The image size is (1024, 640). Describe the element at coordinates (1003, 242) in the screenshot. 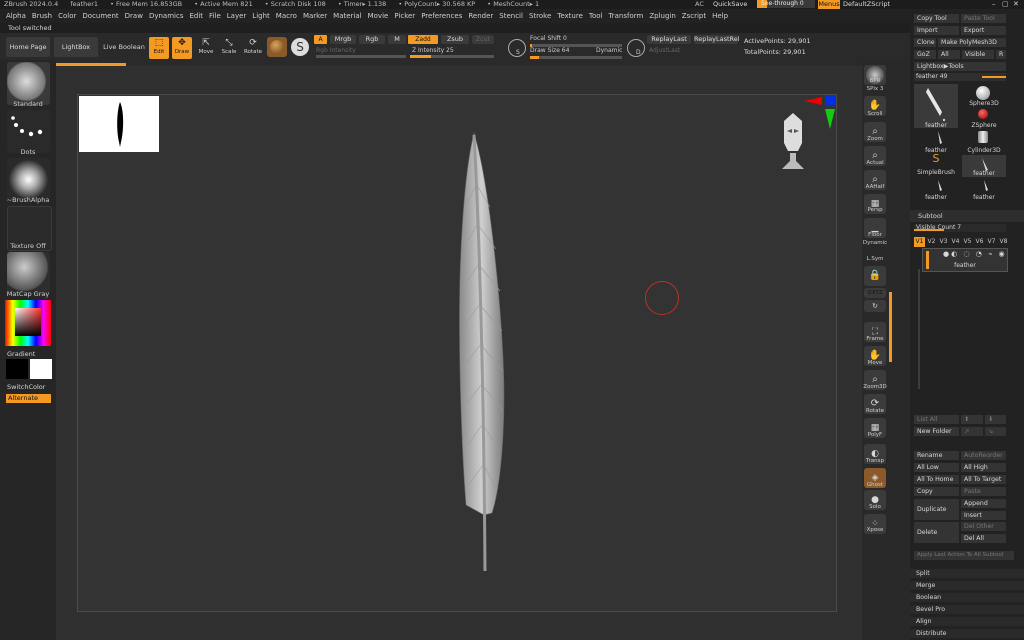

I see `version-tab-v8: V8` at that location.